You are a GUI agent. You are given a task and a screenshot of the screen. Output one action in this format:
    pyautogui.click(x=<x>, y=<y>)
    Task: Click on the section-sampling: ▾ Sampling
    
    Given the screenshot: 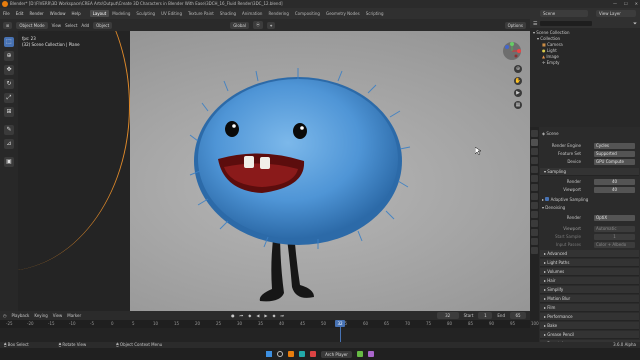 What is the action you would take?
    pyautogui.click(x=589, y=172)
    